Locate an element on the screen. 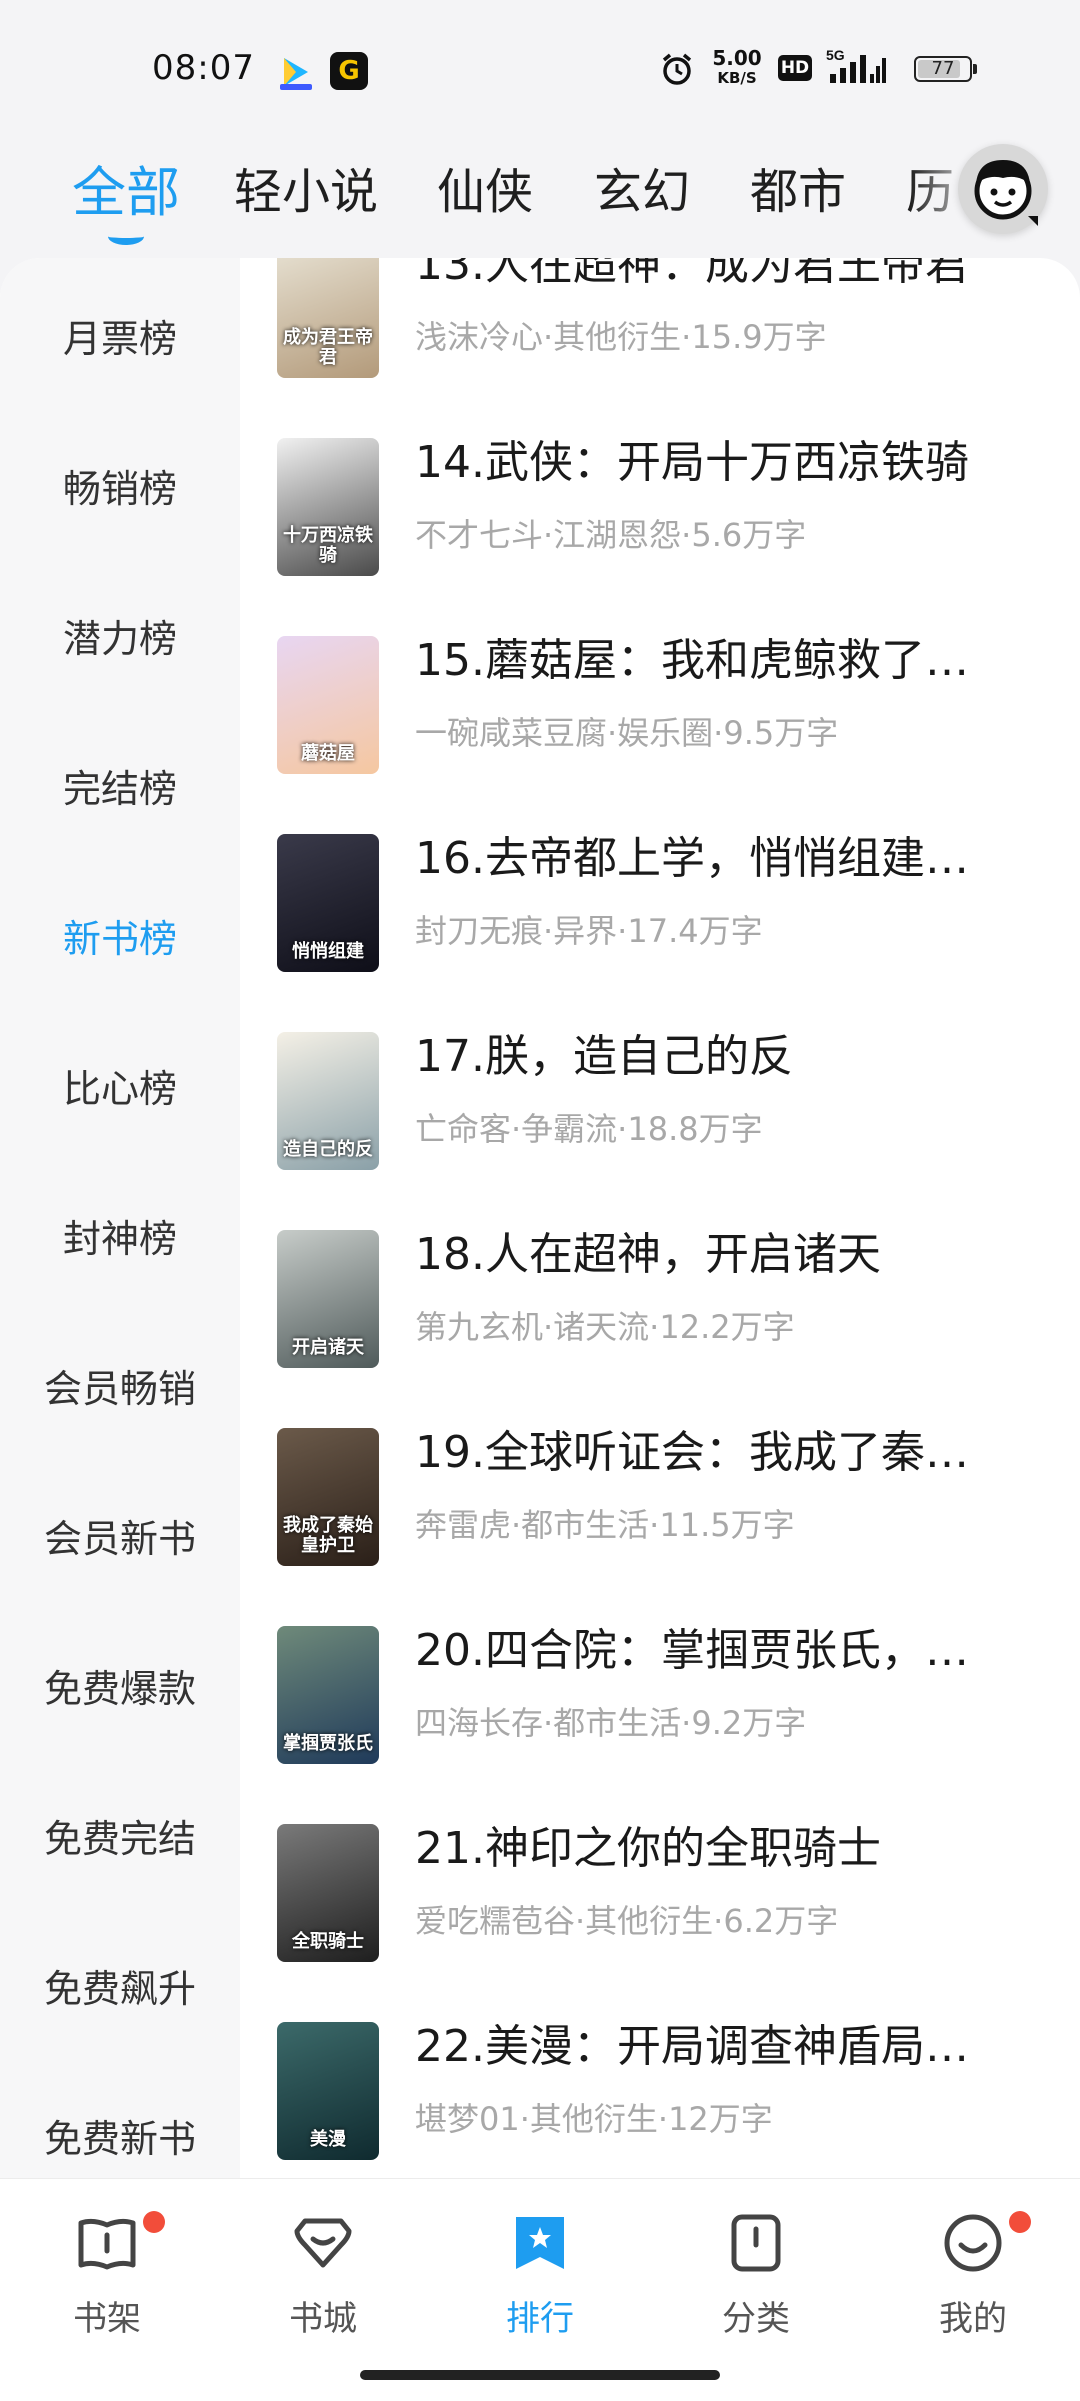  sidebar-item-new-books: 新书榜 is located at coordinates (120, 935).